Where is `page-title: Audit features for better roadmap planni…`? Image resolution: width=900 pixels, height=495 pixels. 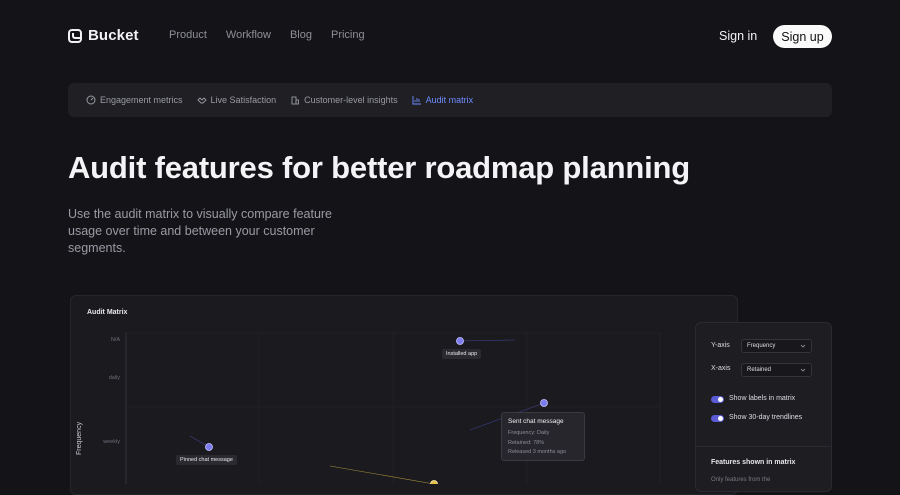
page-title: Audit features for better roadmap planni… is located at coordinates (379, 167).